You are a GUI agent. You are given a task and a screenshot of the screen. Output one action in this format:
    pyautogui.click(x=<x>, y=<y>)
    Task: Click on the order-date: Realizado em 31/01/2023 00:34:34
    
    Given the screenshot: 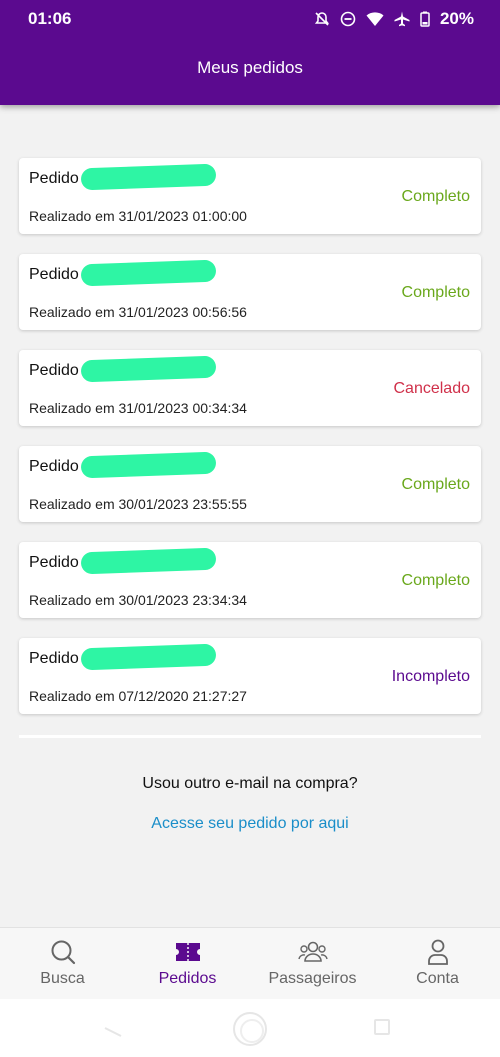 What is the action you would take?
    pyautogui.click(x=138, y=408)
    